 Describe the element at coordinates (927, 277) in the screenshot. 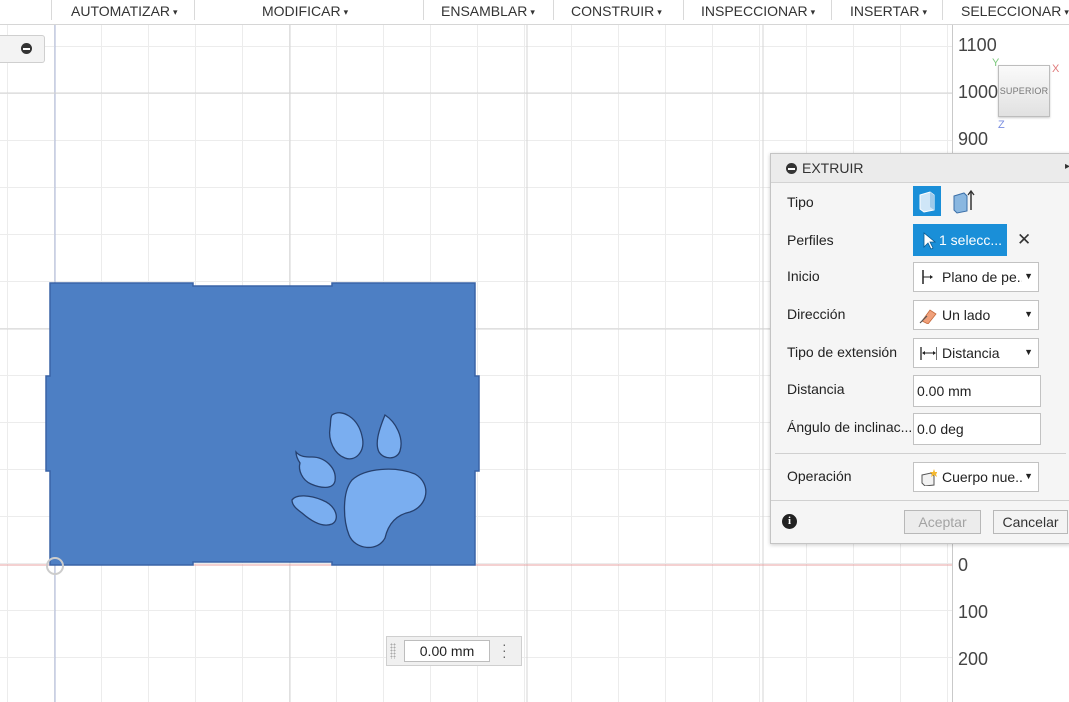

I see `profile-plane-icon` at that location.